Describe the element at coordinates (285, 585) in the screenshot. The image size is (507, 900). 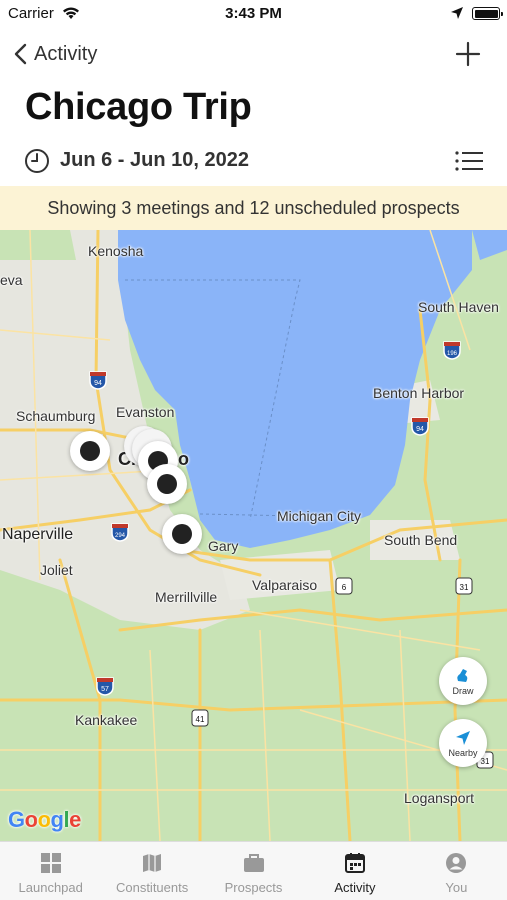
I see `map-label-valparaiso: Valparaiso` at that location.